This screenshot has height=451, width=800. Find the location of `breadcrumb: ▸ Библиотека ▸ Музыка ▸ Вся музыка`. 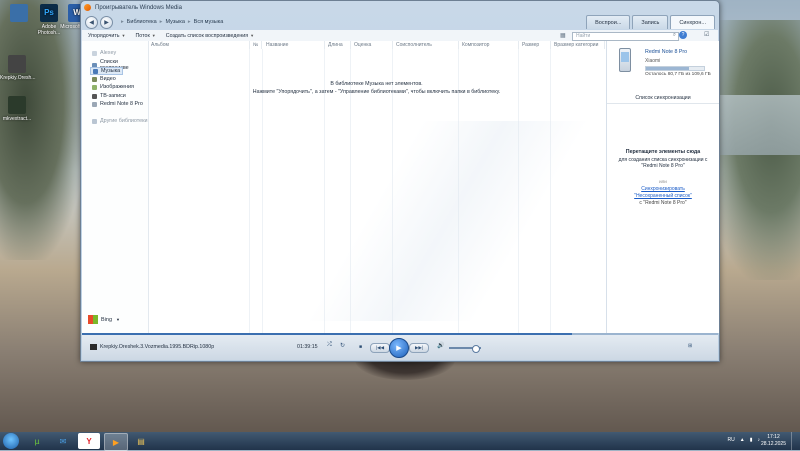

breadcrumb: ▸ Библиотека ▸ Музыка ▸ Вся музыка is located at coordinates (173, 22).